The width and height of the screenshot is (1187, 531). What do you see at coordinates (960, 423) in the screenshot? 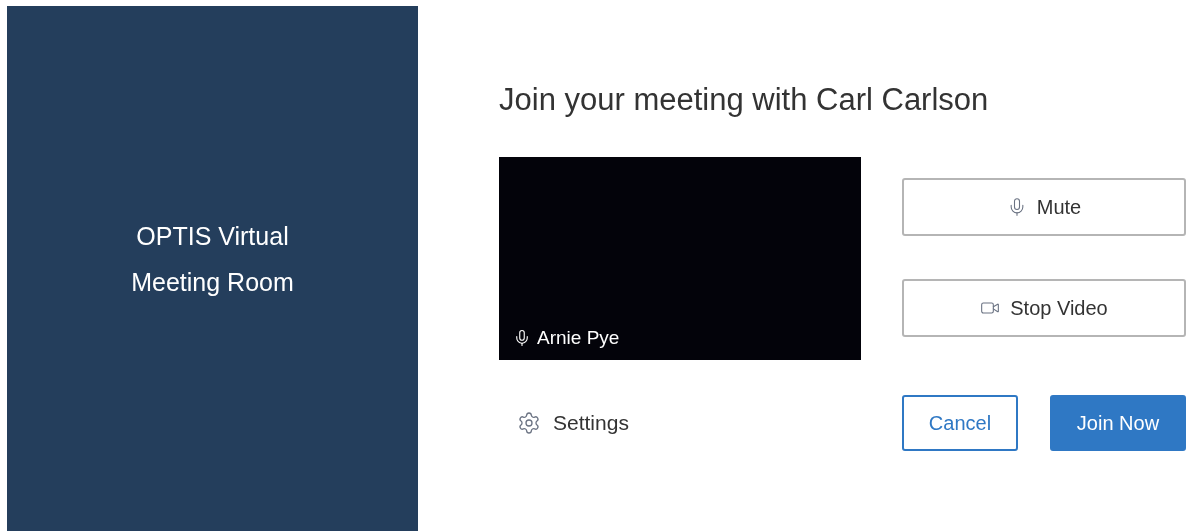
I see `cancel-button: Cancel` at bounding box center [960, 423].